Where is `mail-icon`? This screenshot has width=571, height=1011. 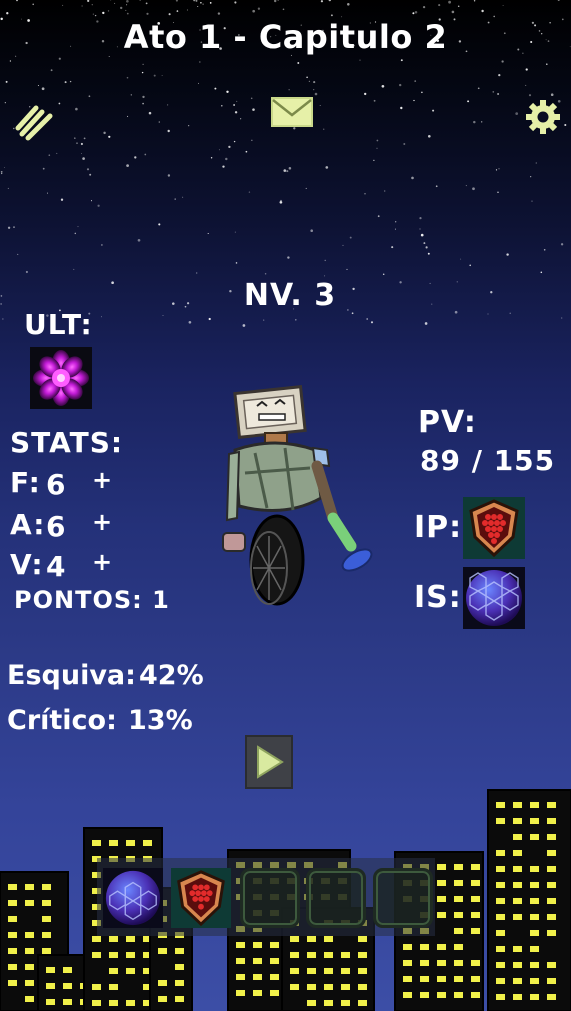 mail-icon is located at coordinates (292, 112).